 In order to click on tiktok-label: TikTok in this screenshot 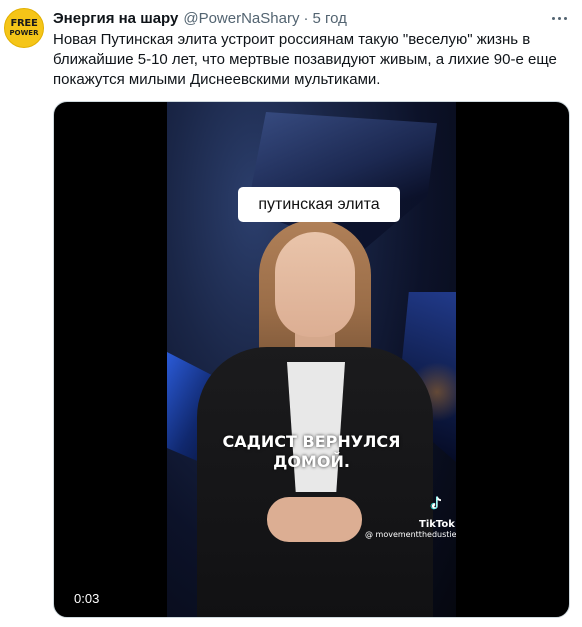, I will do `click(437, 524)`.